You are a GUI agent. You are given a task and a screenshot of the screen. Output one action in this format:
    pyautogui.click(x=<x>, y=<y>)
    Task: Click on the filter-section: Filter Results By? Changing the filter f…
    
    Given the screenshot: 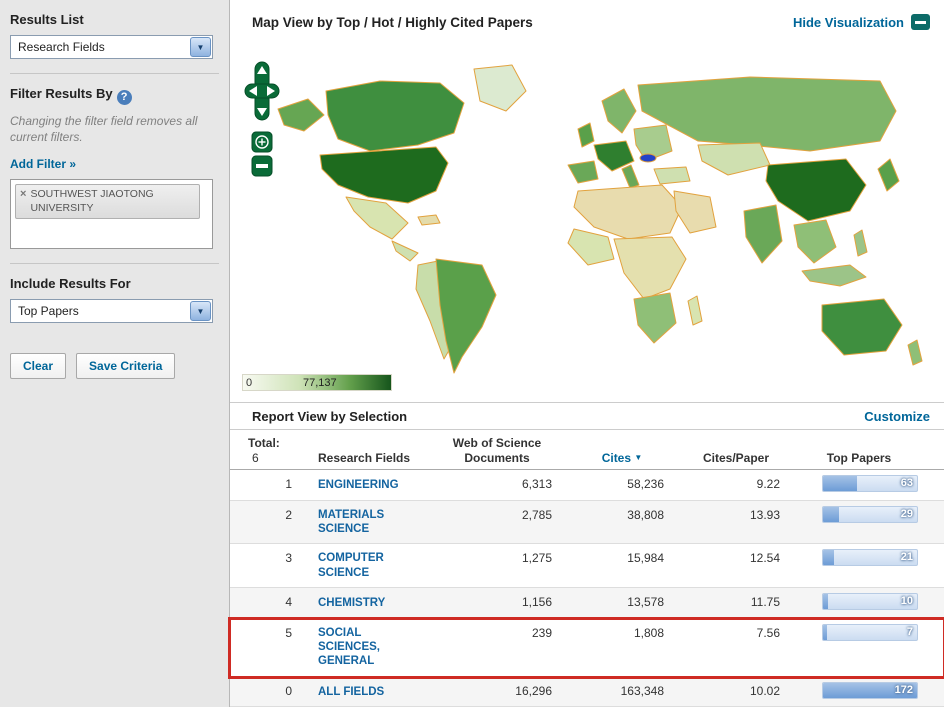 What is the action you would take?
    pyautogui.click(x=114, y=168)
    